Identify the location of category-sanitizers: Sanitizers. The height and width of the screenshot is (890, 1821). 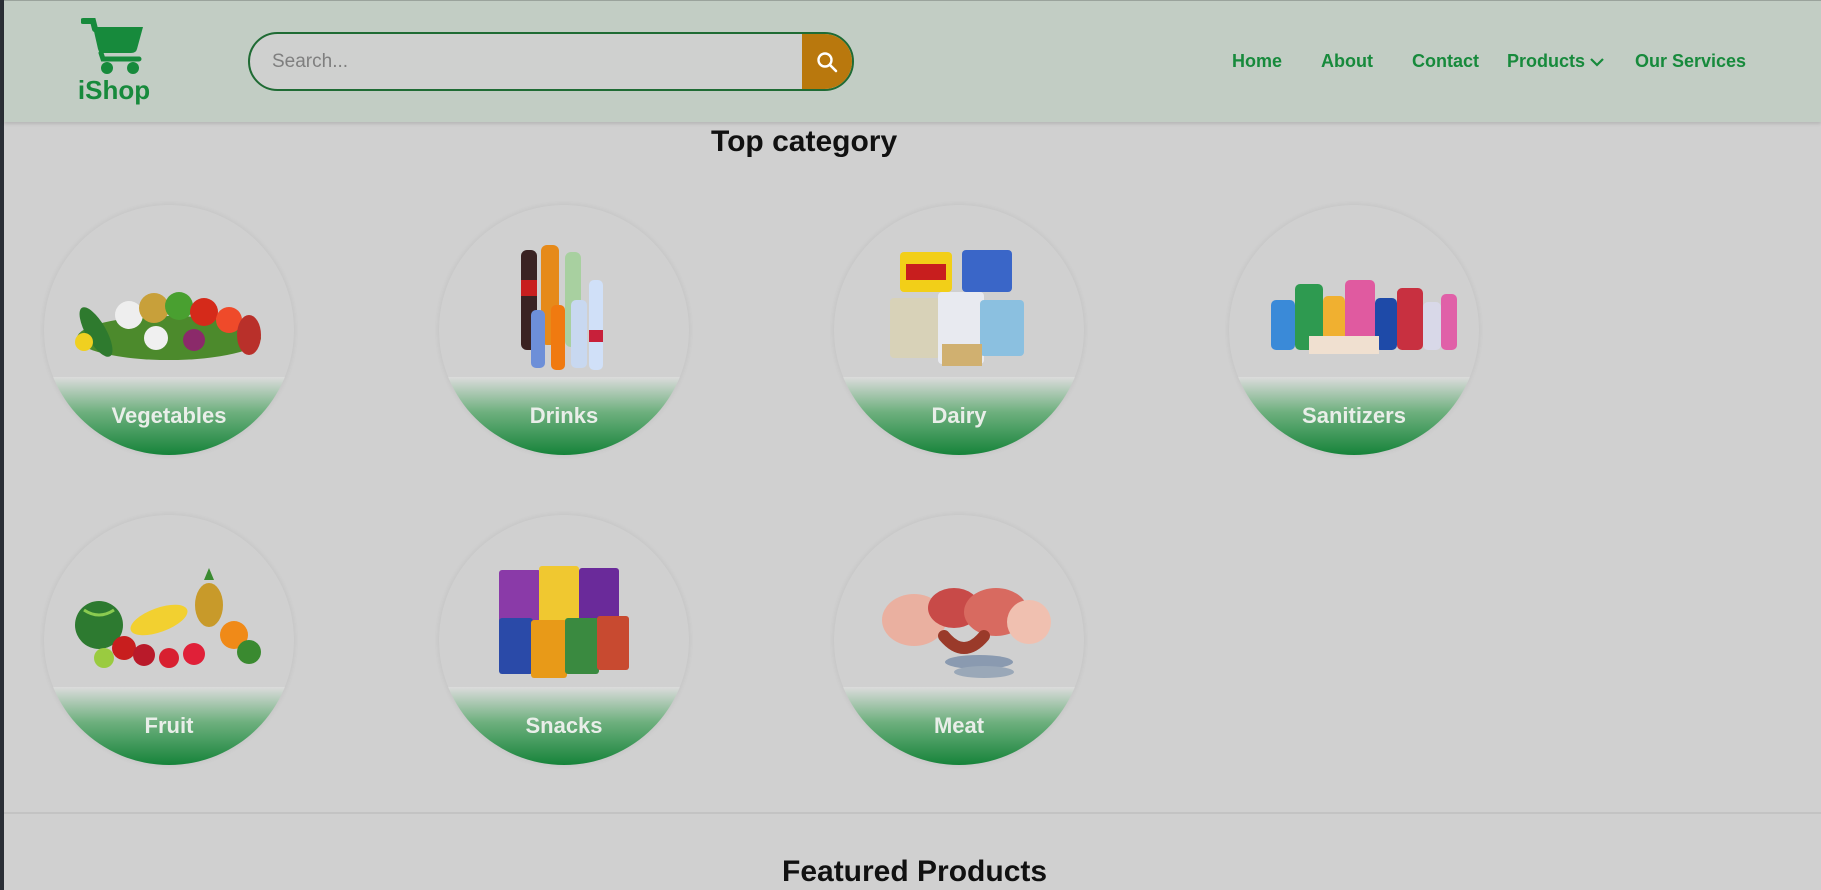
(1354, 330).